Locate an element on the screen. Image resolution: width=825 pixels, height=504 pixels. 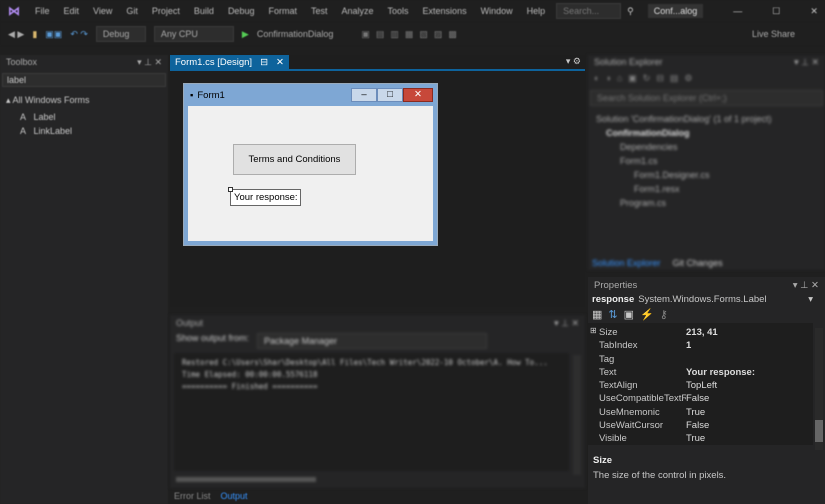
tab-output: Output is located at coordinates (234, 496).